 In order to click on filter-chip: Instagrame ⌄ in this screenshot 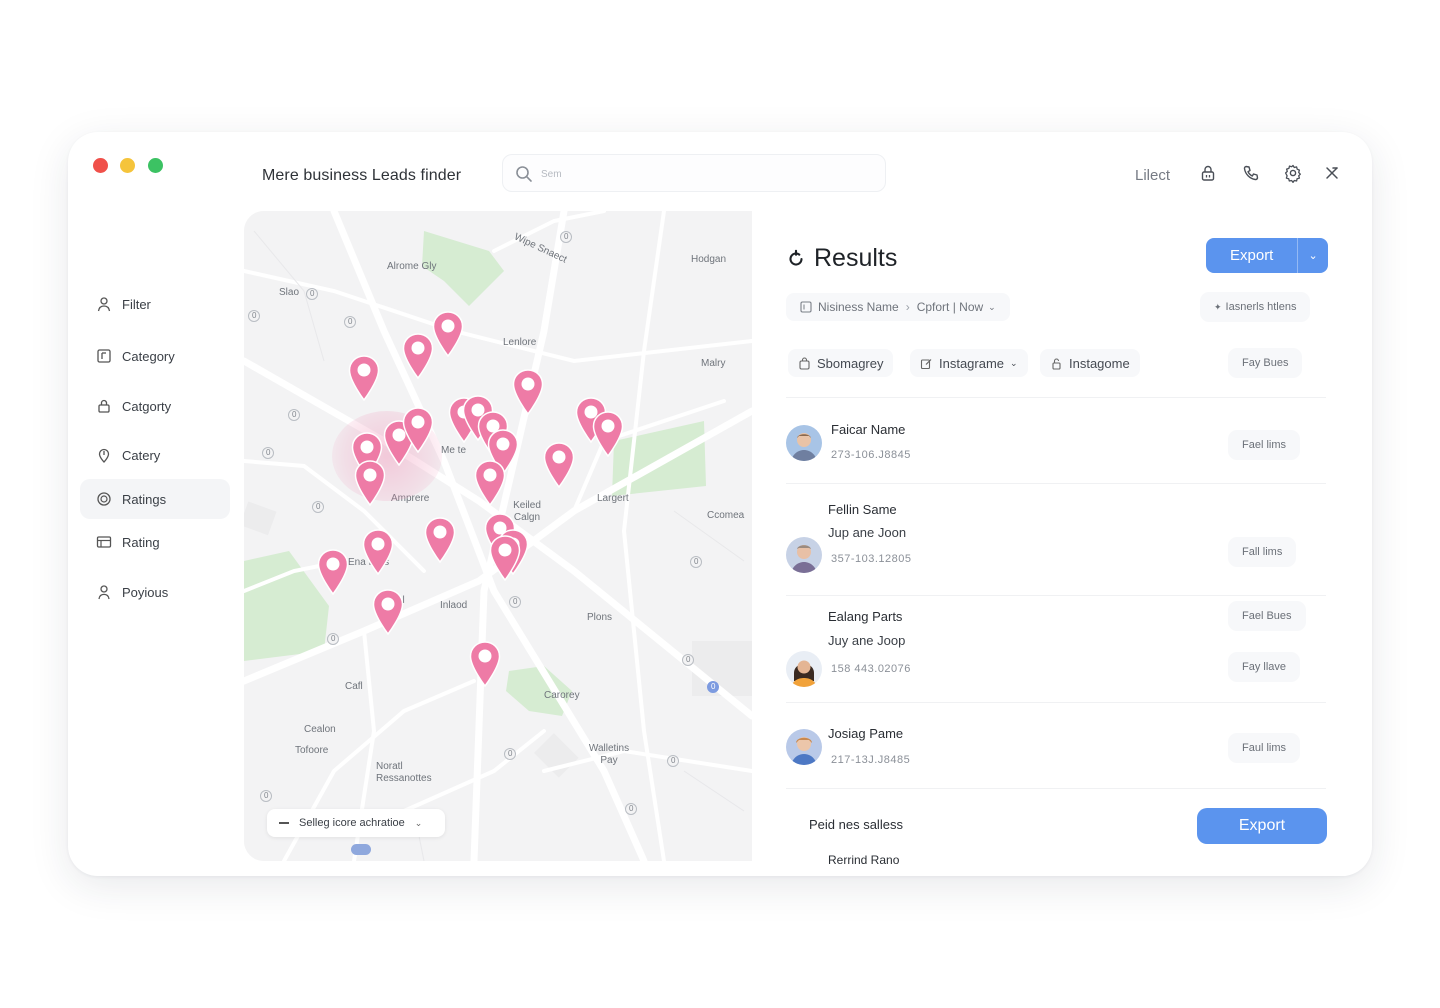, I will do `click(969, 363)`.